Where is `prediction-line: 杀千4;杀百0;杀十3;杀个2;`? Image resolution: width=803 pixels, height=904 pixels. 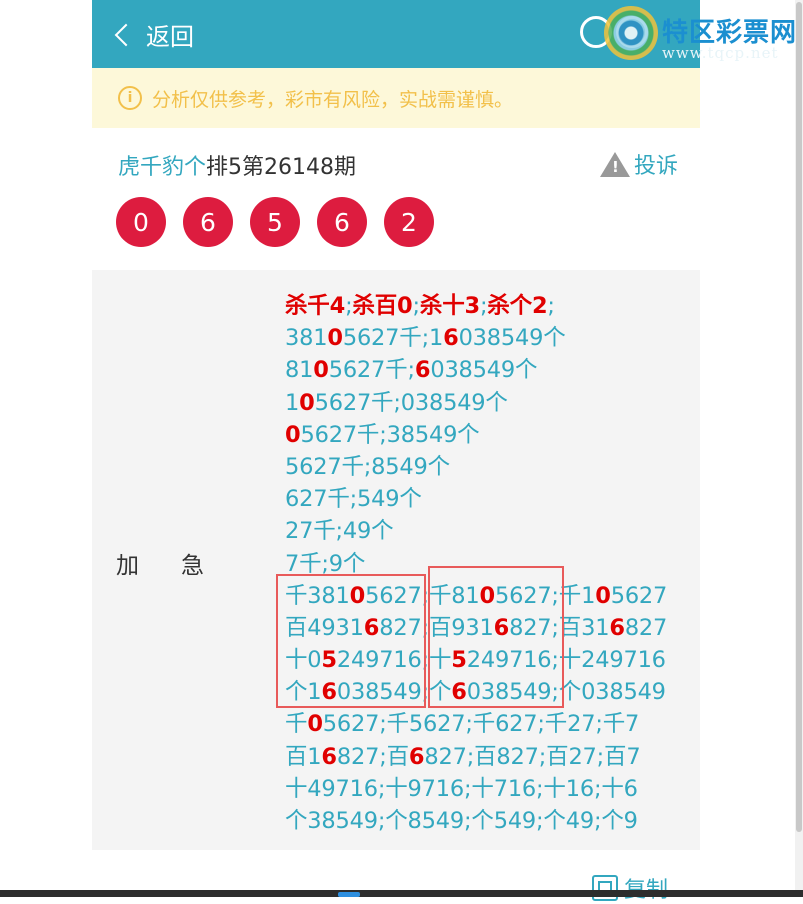 prediction-line: 杀千4;杀百0;杀十3;杀个2; is located at coordinates (476, 306).